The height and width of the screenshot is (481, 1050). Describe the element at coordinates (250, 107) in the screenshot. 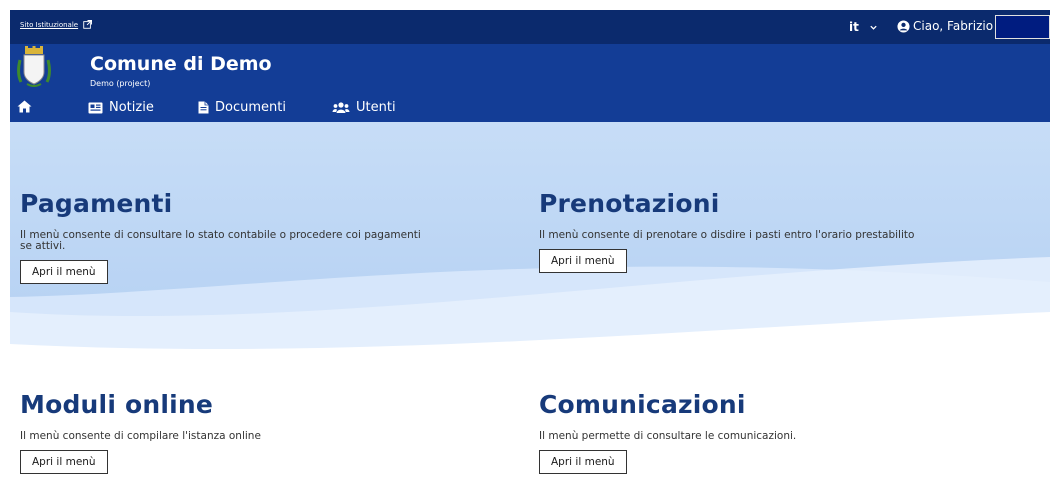

I see `nav-item-label: Documenti` at that location.